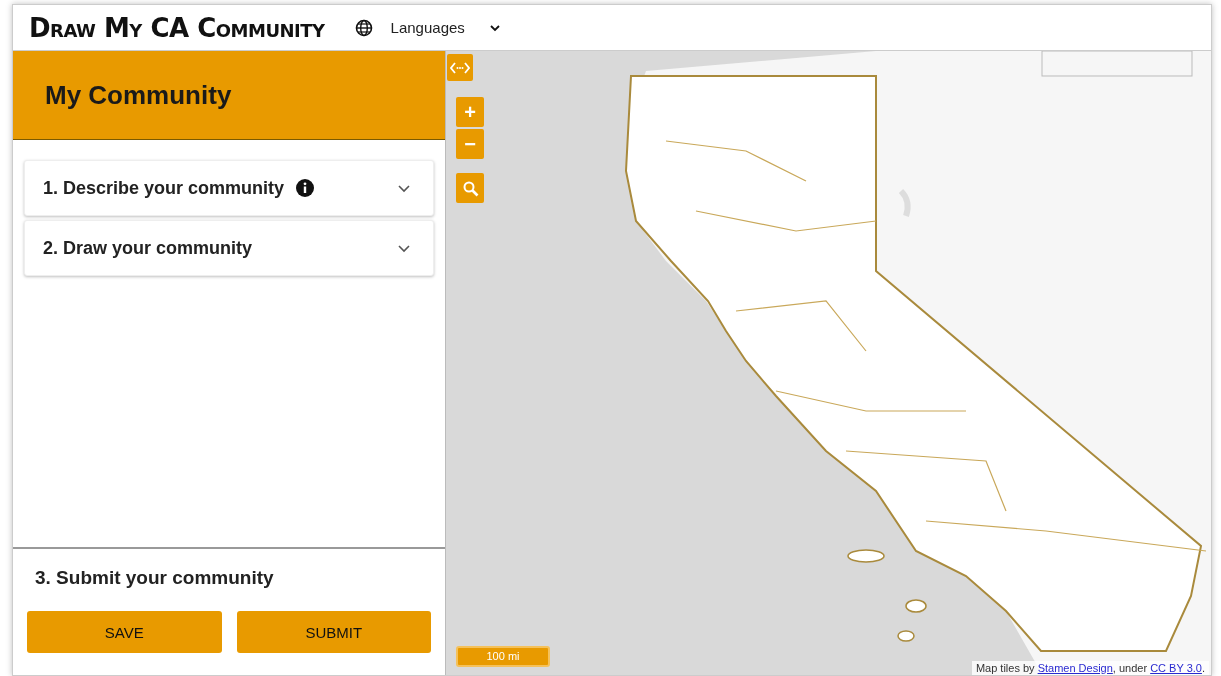 The width and height of the screenshot is (1221, 676). I want to click on attribution-text: Map tiles by Stamen Design, under CC BY 3.0., so click(1090, 668).